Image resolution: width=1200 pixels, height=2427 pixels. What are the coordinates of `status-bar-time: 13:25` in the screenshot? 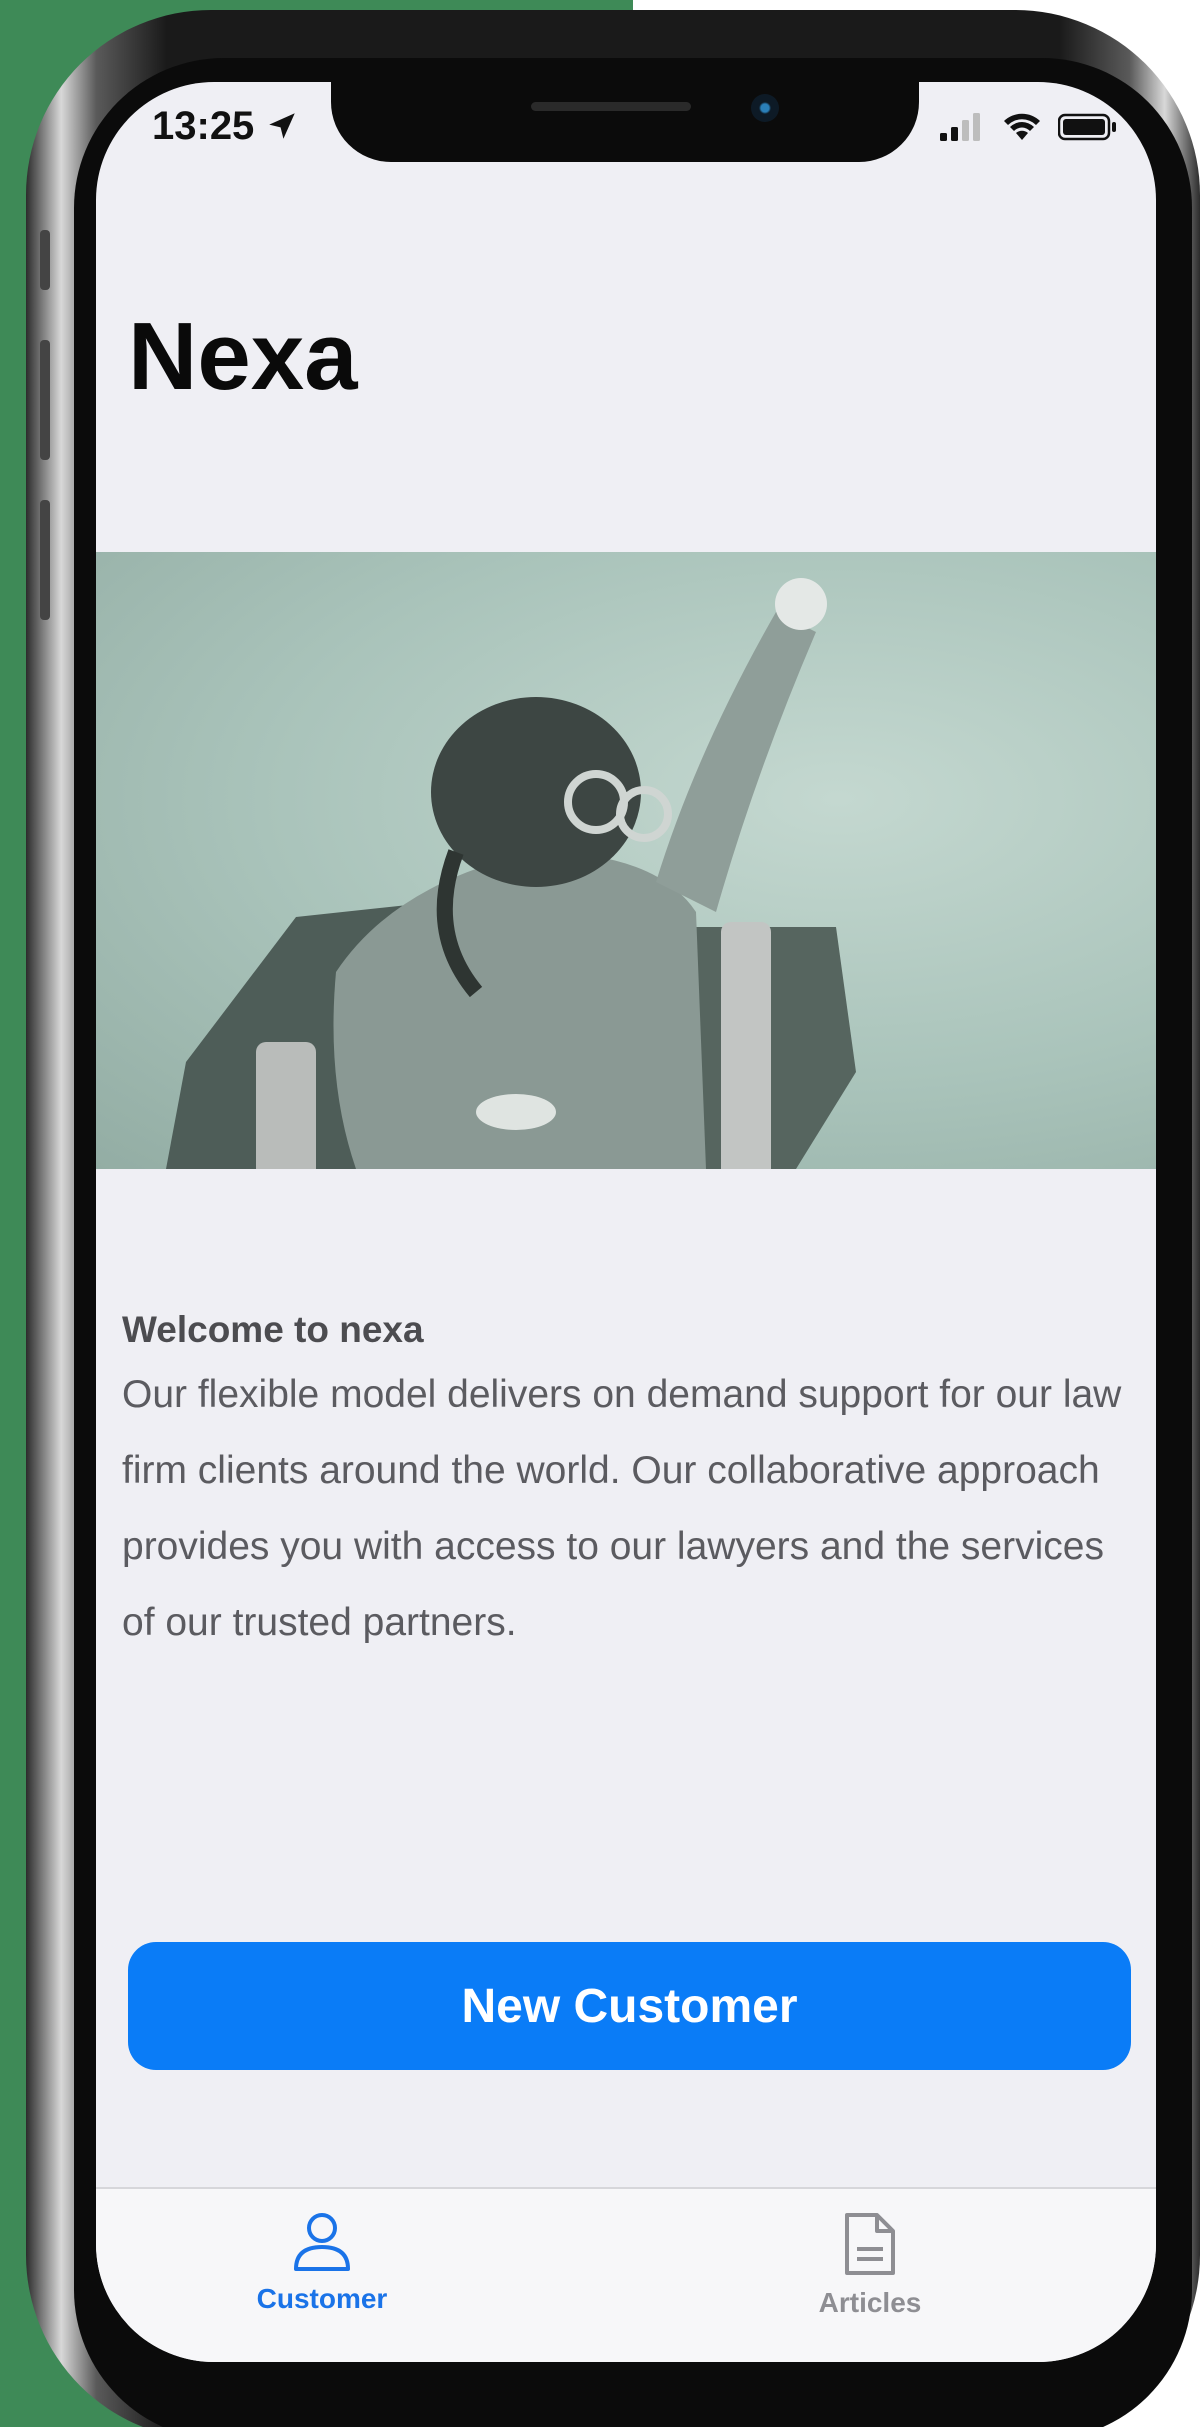 It's located at (225, 126).